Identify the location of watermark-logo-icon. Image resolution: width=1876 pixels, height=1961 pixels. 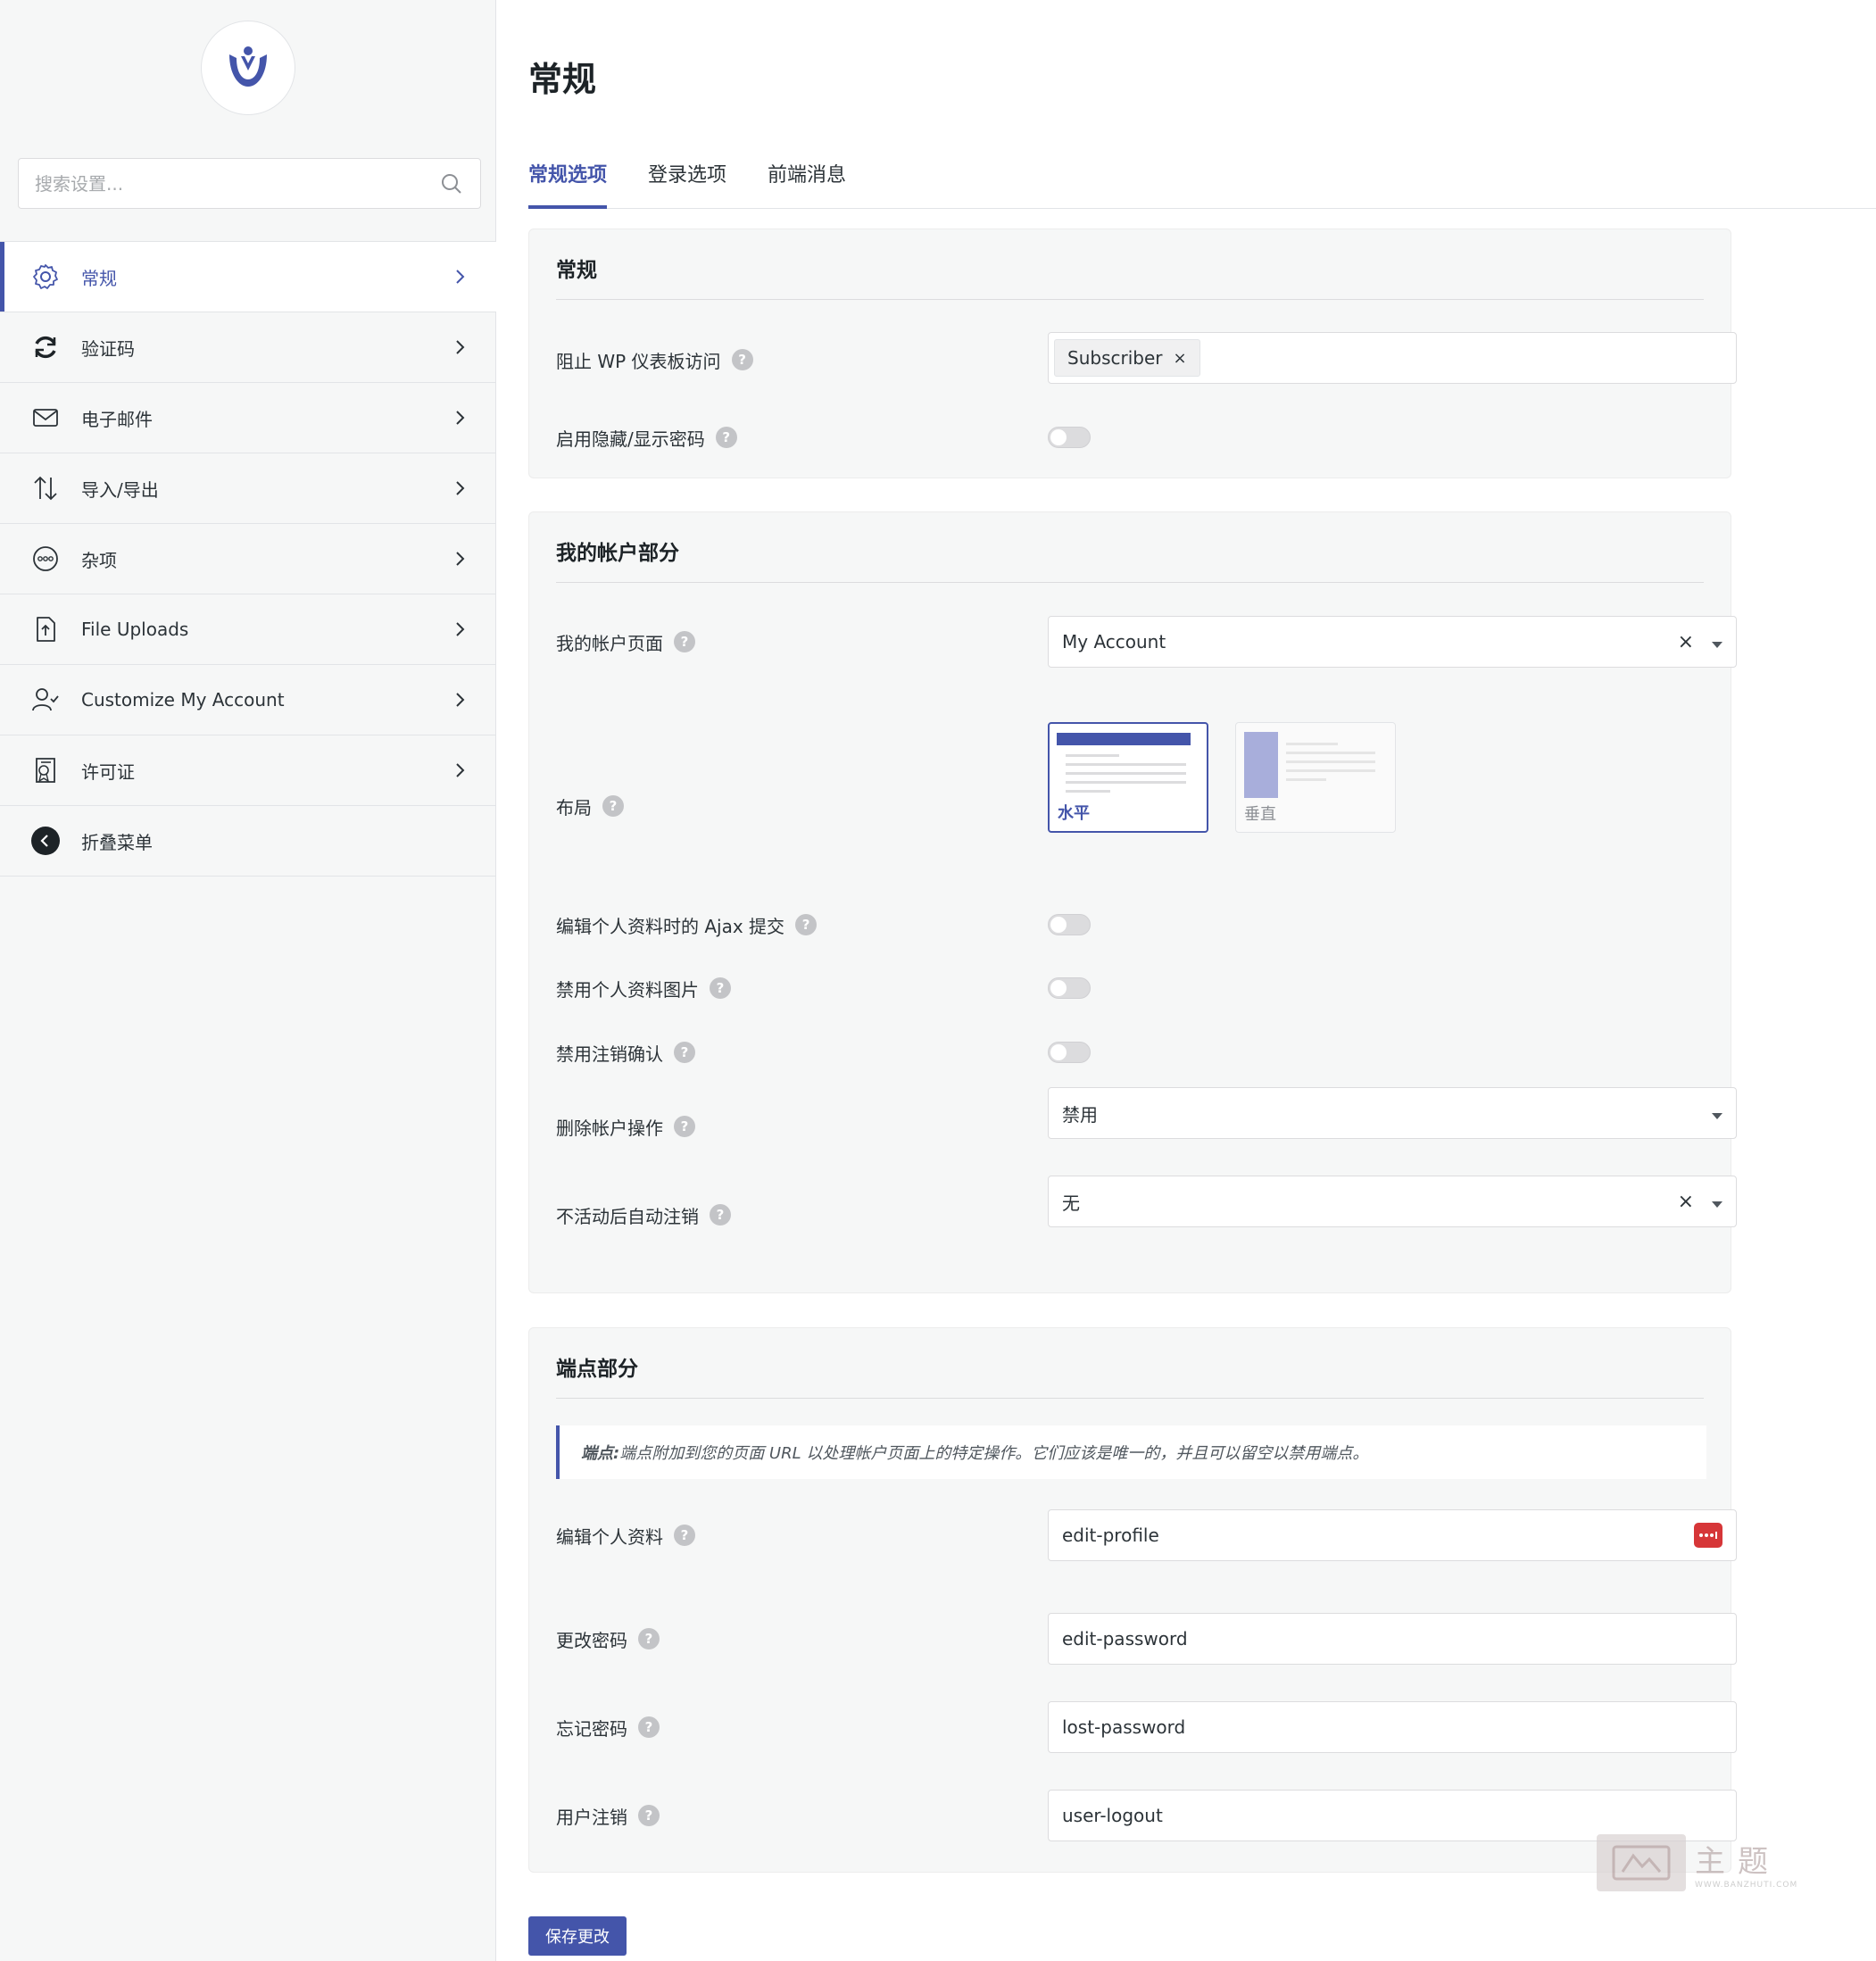
(1641, 1862).